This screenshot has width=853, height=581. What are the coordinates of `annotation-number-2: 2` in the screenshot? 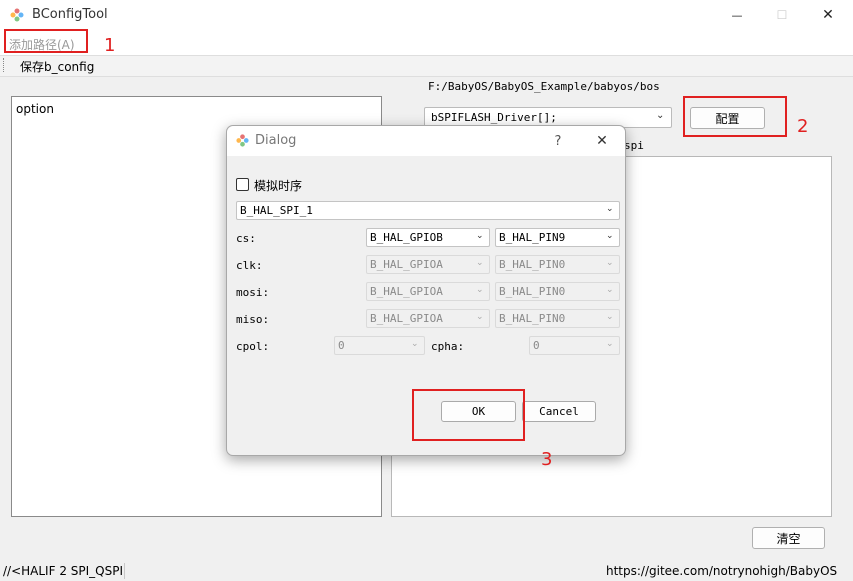 It's located at (803, 126).